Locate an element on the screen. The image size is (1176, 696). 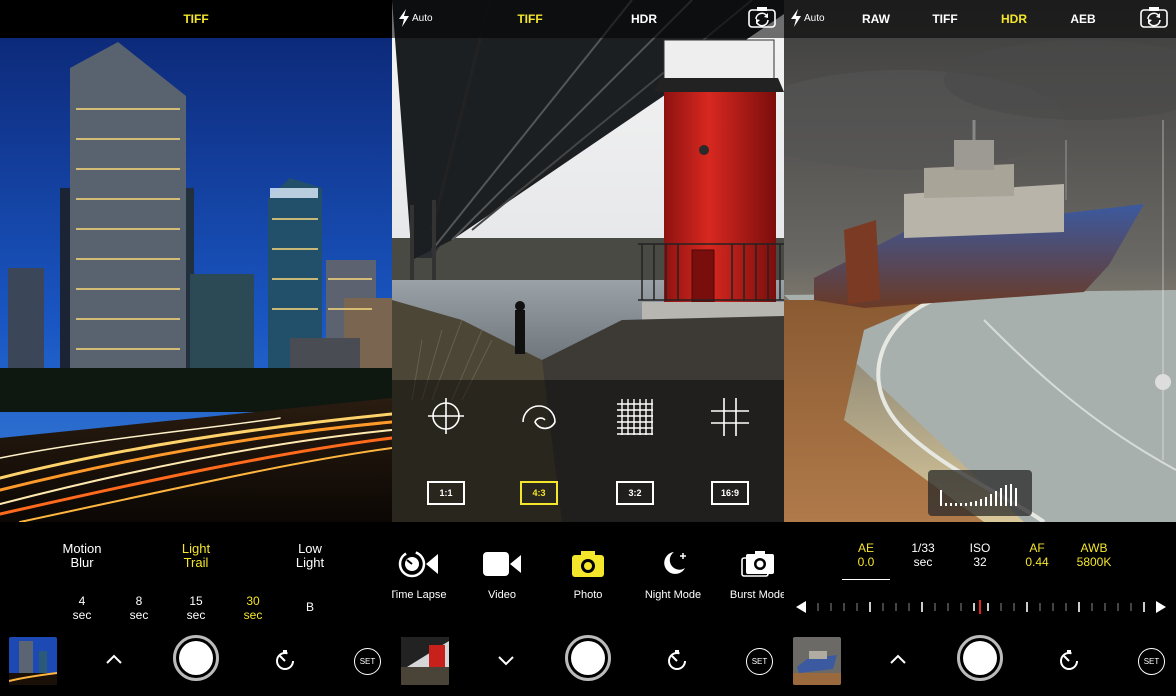
grid-thirds-icon is located at coordinates (730, 417).